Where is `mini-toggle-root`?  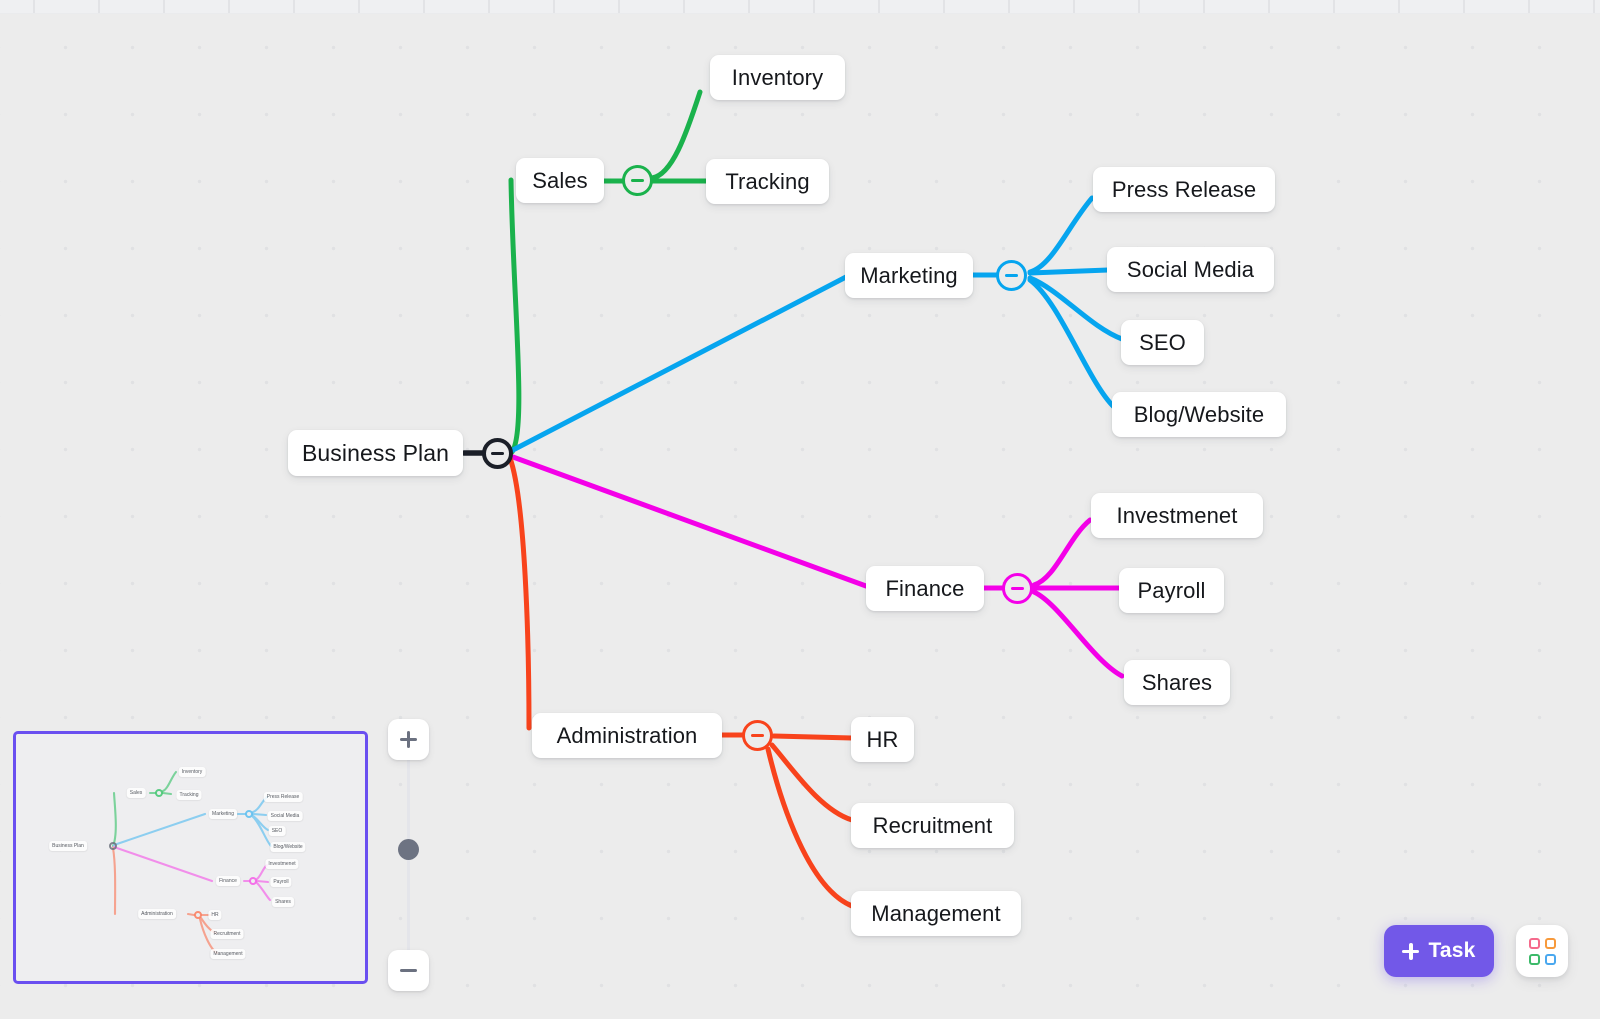
mini-toggle-root is located at coordinates (113, 846).